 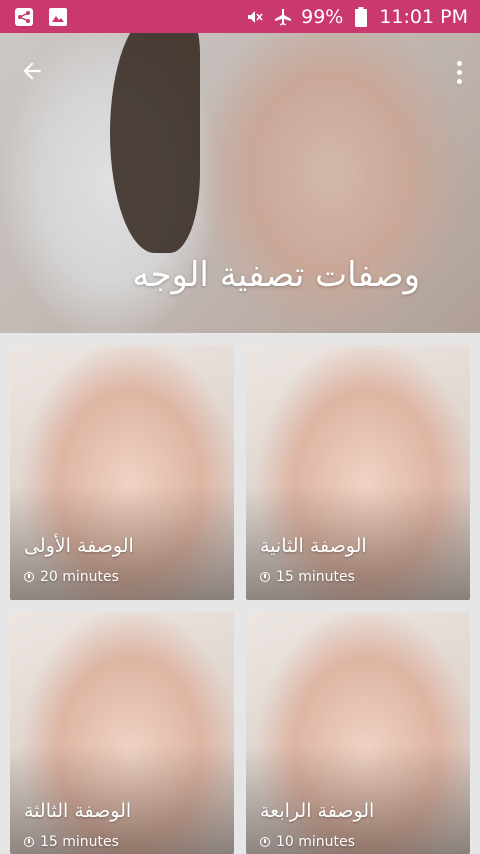 I want to click on recipe-title: الوصفة الرابعة, so click(x=317, y=811).